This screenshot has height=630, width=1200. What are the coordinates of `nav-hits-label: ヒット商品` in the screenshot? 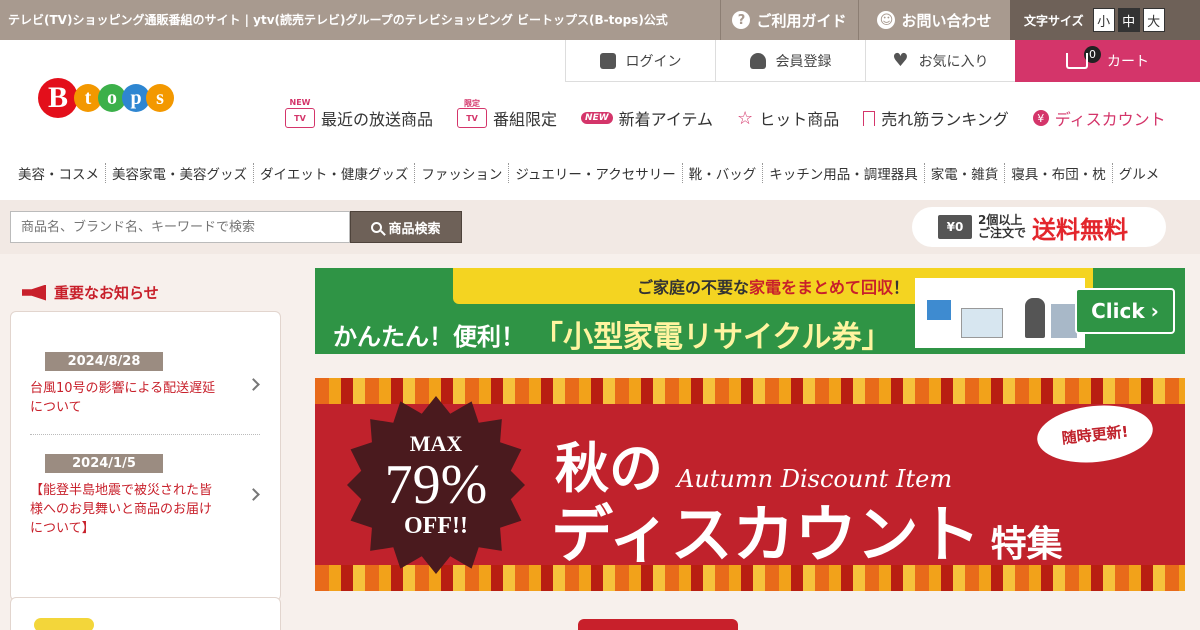 It's located at (799, 119).